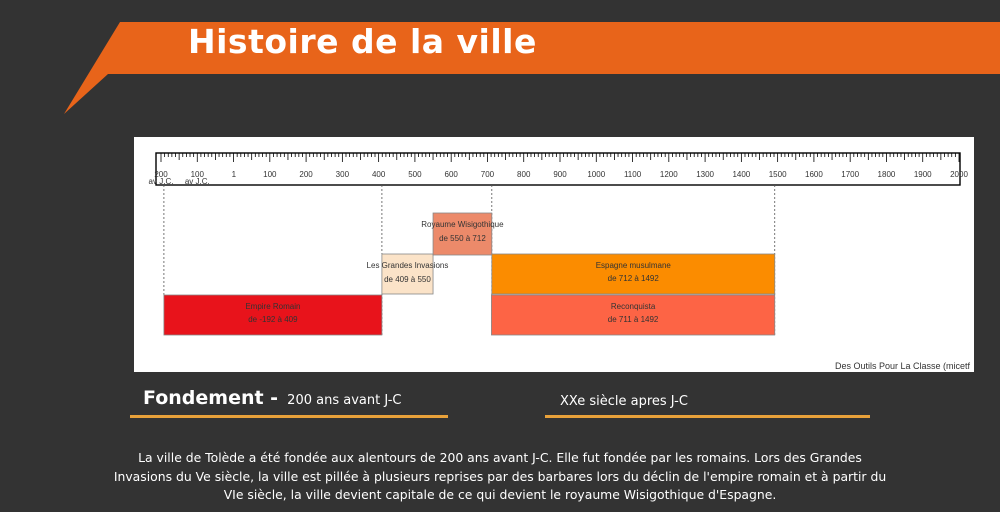 Image resolution: width=1000 pixels, height=512 pixels. Describe the element at coordinates (778, 174) in the screenshot. I see `tick-label: 1500` at that location.